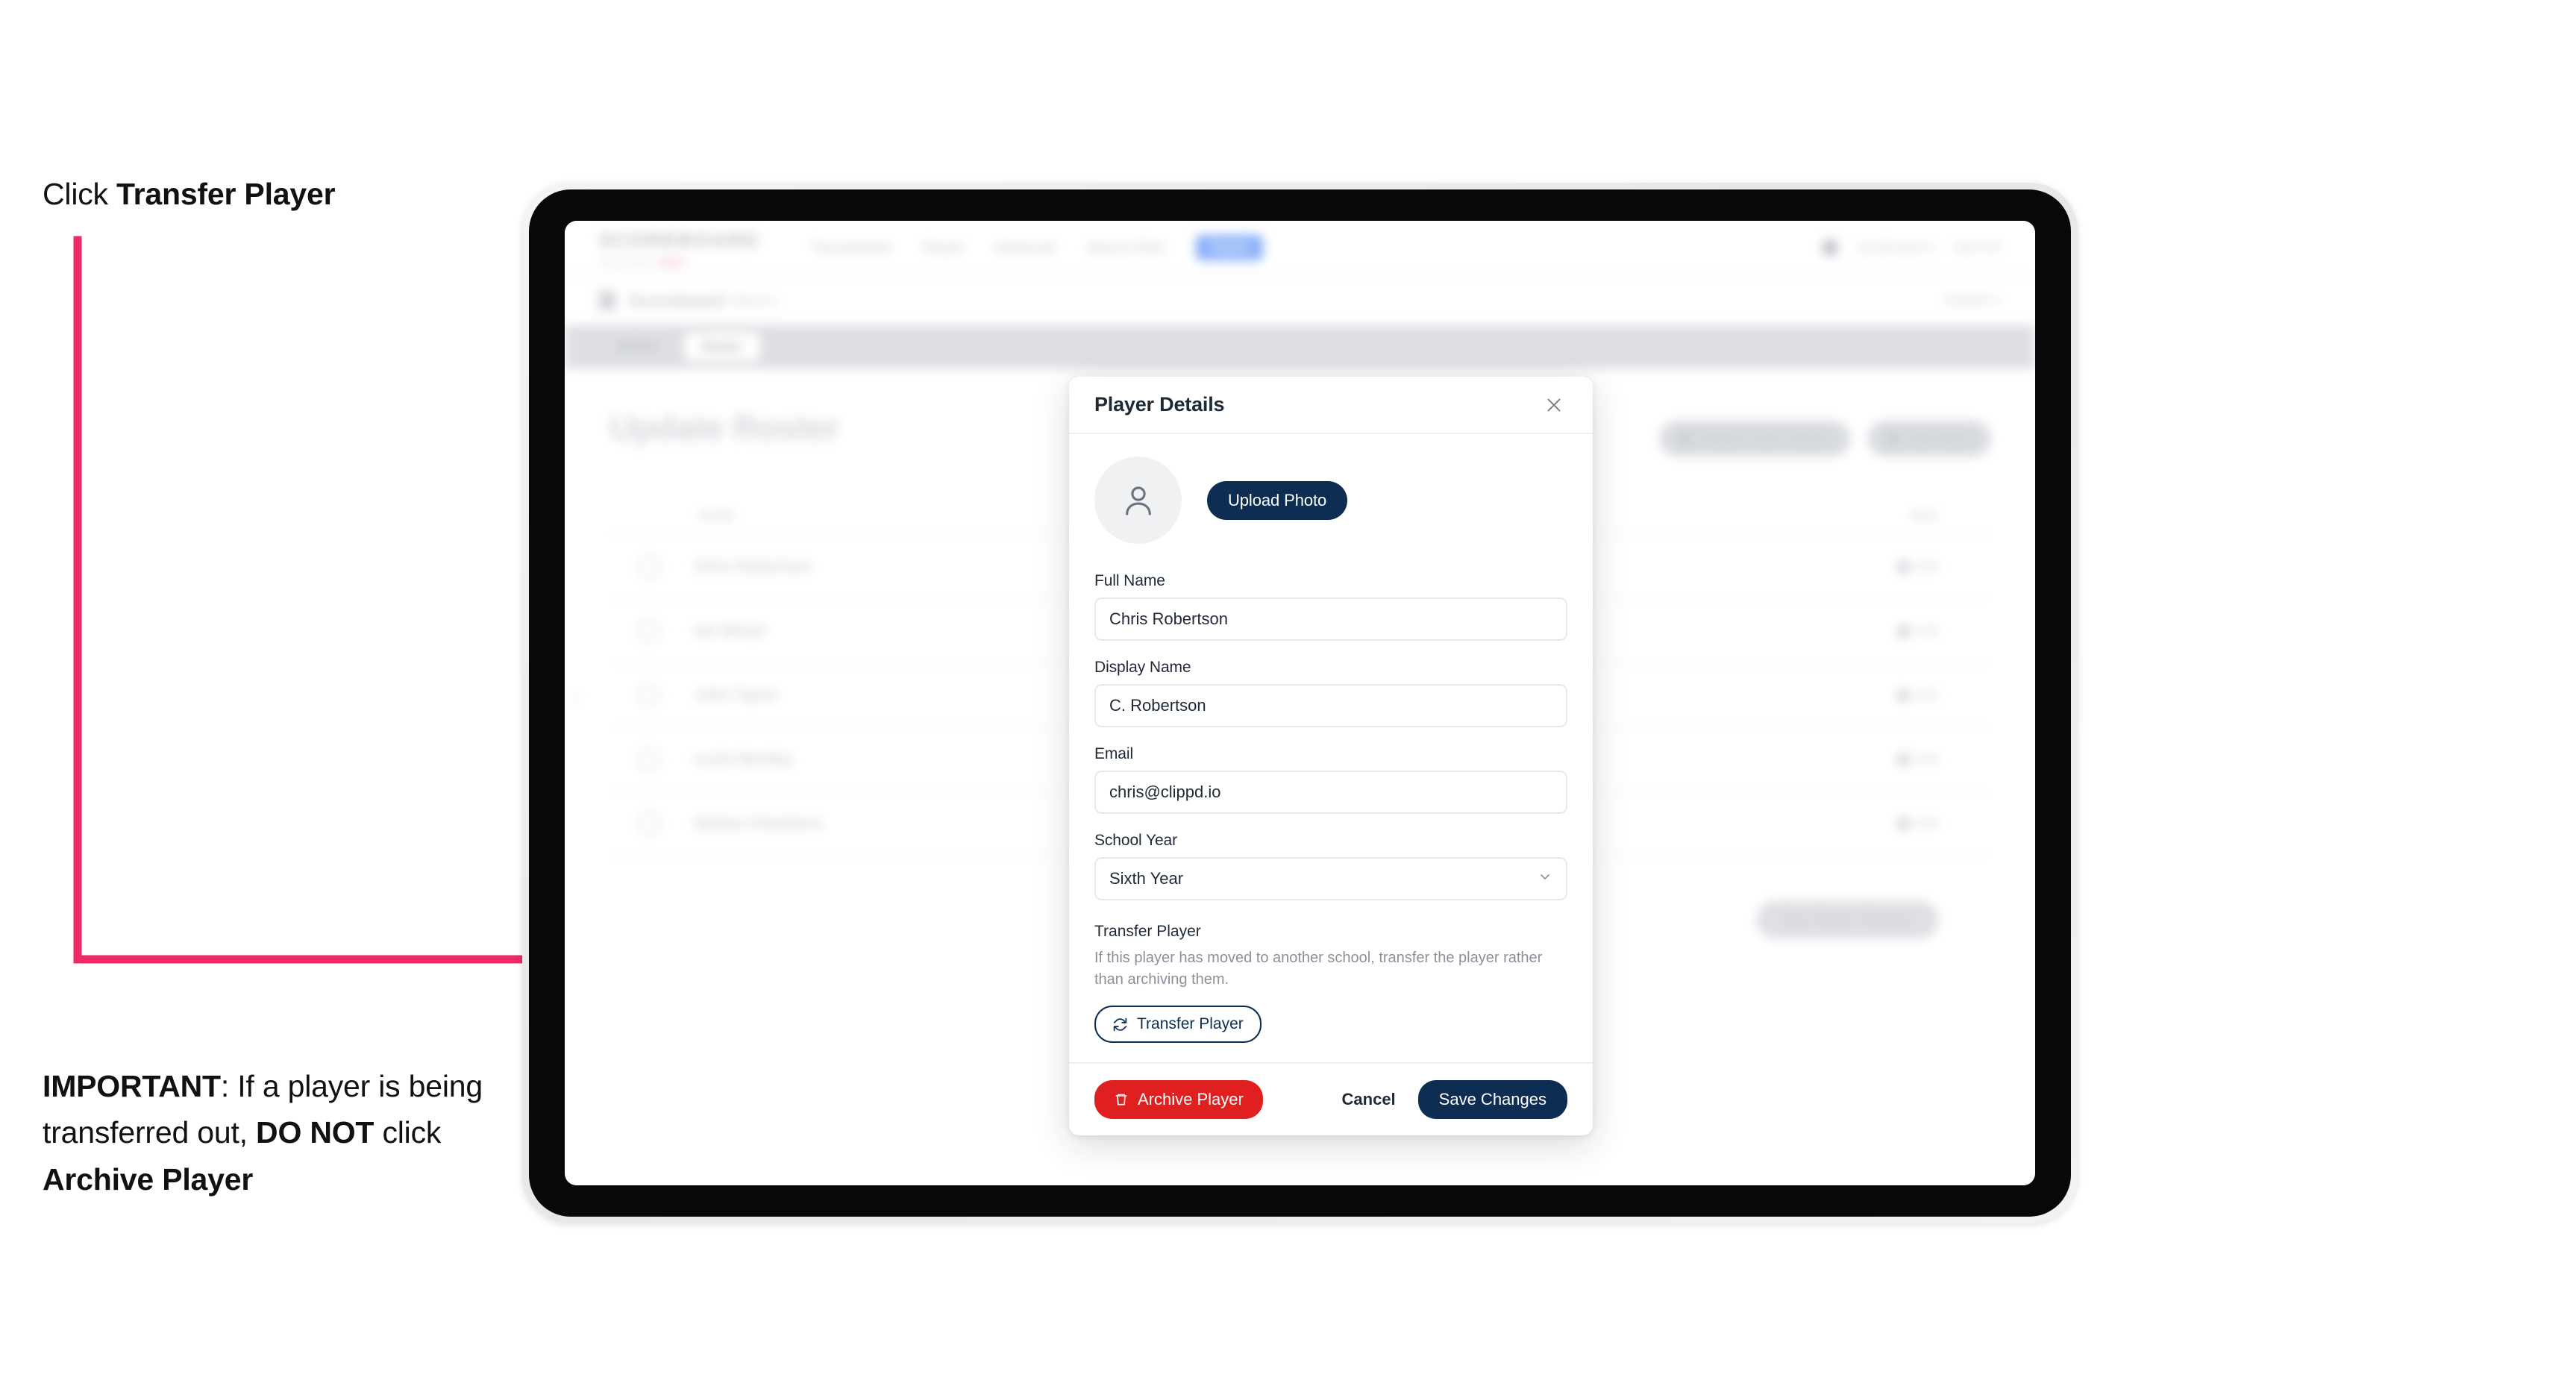  What do you see at coordinates (132, 1086) in the screenshot?
I see `annotation-important-label: IMPORTANT` at bounding box center [132, 1086].